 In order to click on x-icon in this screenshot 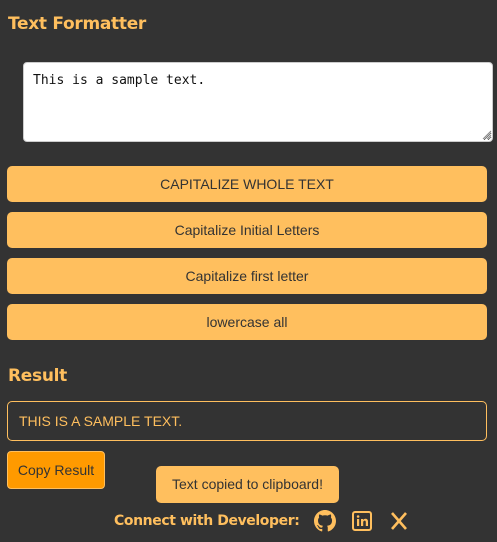, I will do `click(399, 521)`.